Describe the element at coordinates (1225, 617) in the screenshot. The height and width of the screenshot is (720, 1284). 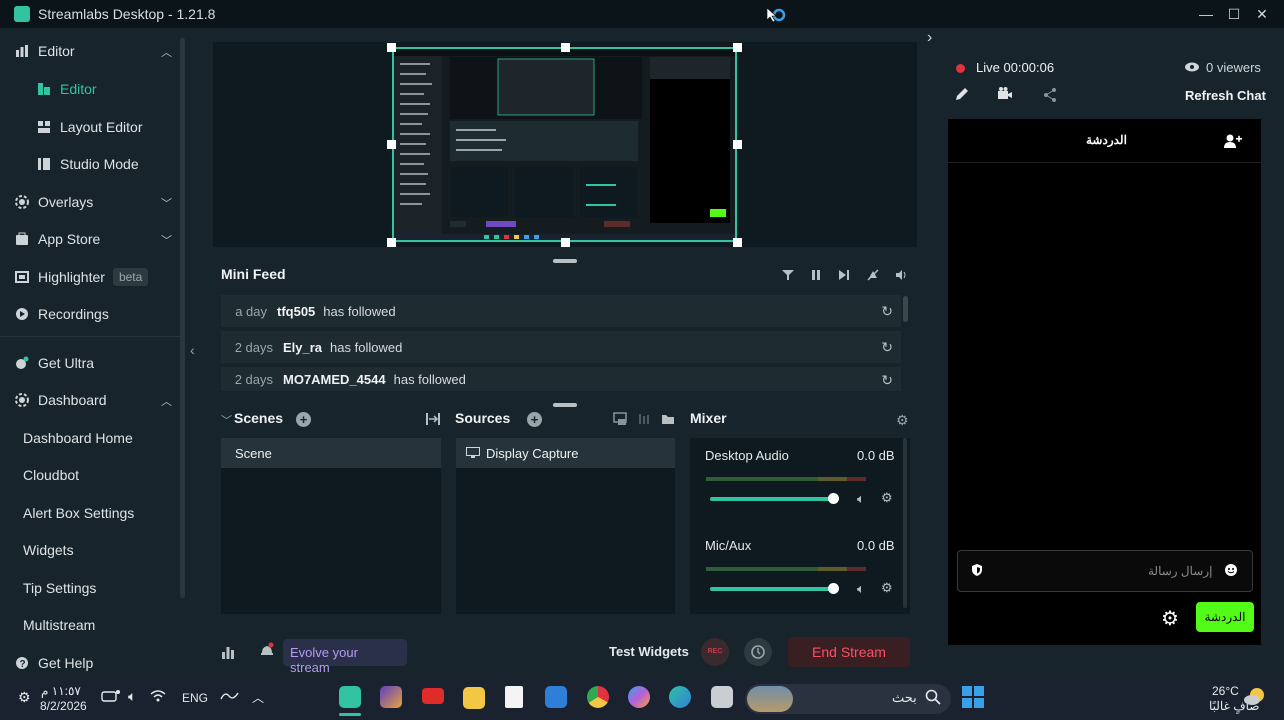
I see `chat-send-button: الدردشة` at that location.